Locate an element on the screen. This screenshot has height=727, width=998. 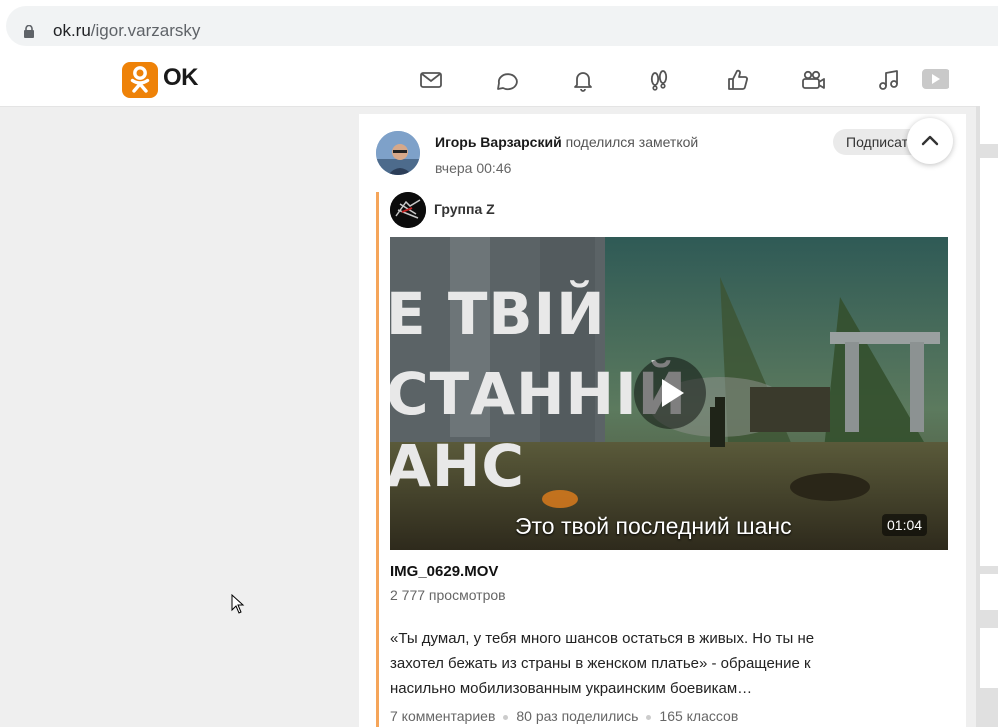
likes-icon is located at coordinates (737, 80).